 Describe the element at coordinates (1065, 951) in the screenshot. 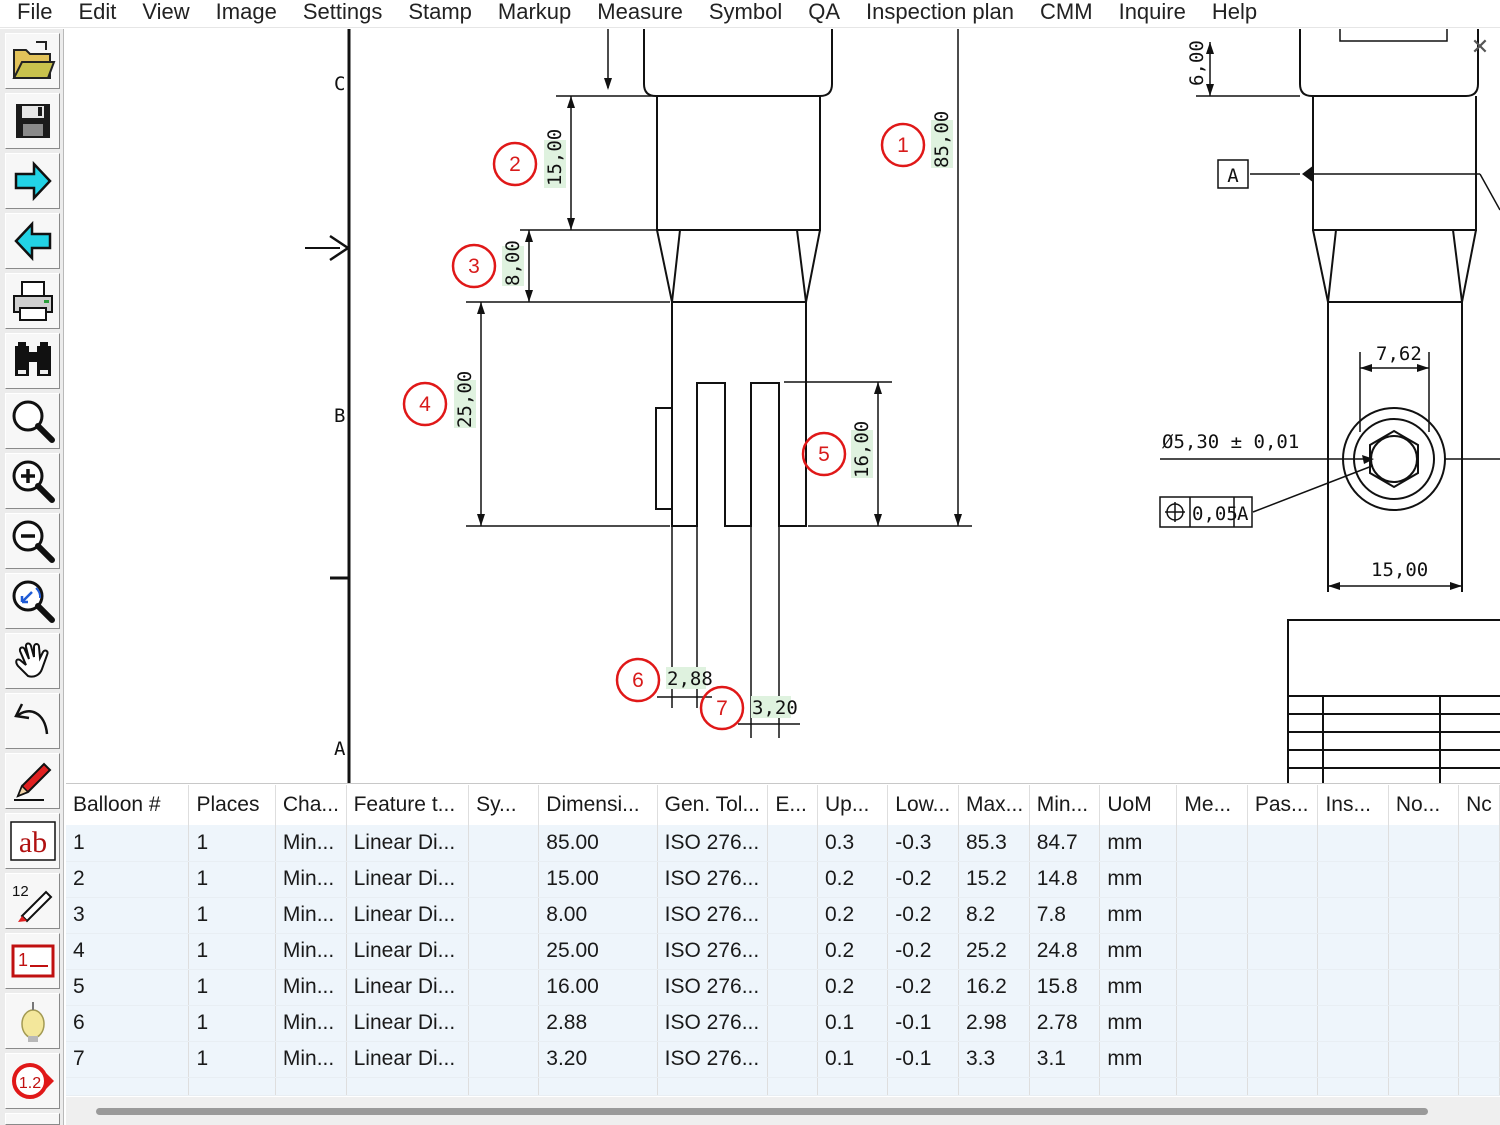

I see `table-cell: 24.8` at that location.